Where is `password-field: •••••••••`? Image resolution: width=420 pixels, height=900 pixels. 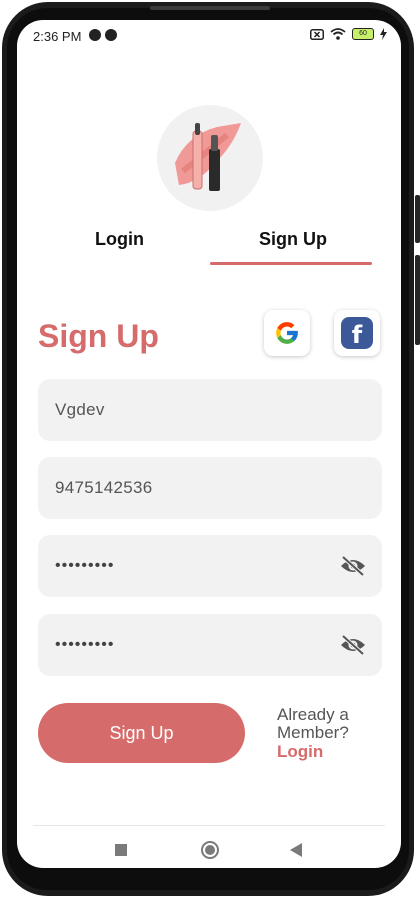 password-field: ••••••••• is located at coordinates (210, 566).